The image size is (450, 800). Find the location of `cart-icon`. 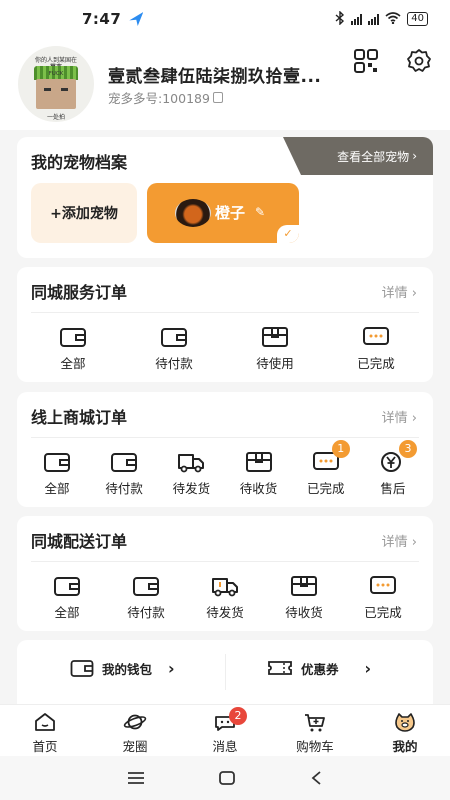

cart-icon is located at coordinates (315, 723).